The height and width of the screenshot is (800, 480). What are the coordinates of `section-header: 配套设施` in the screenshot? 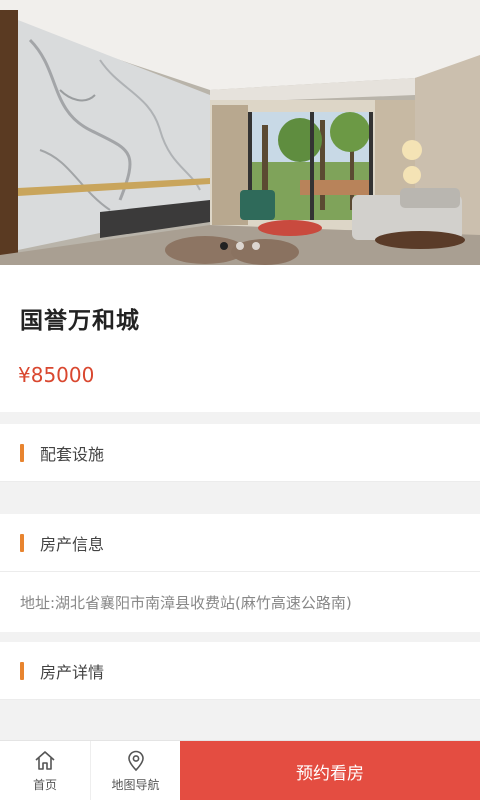 It's located at (240, 453).